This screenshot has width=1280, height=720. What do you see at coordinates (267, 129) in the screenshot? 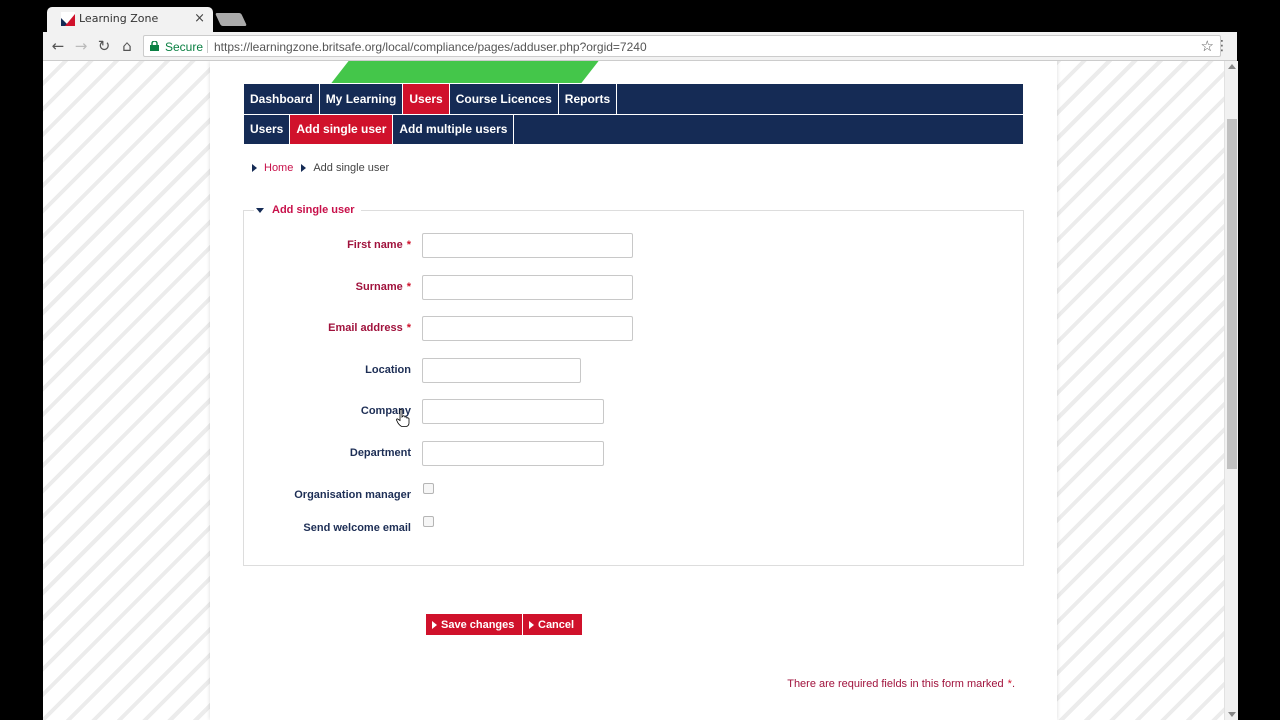
I see `subnav-item-users: Users` at bounding box center [267, 129].